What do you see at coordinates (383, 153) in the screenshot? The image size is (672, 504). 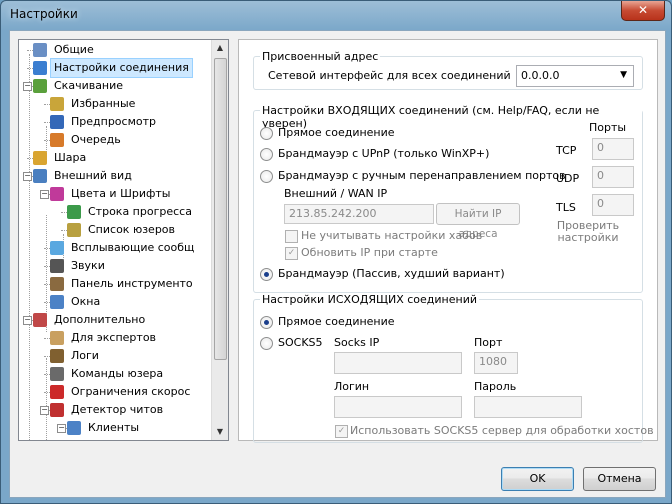 I see `incoming-upnp-label: Брандмауэр с UPnP (только WinXP+)` at bounding box center [383, 153].